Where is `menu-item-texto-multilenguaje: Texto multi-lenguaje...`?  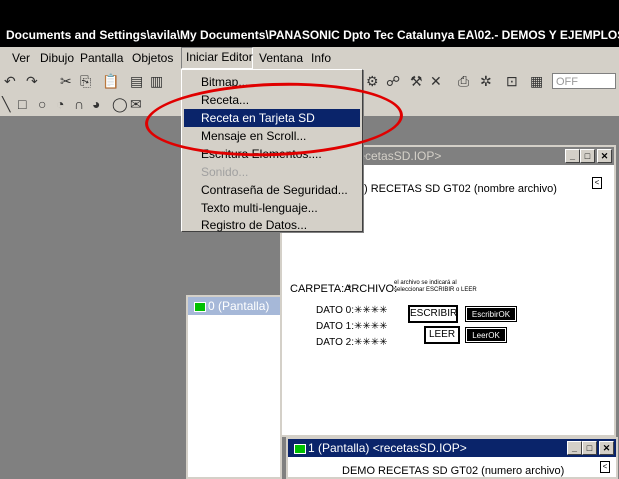 menu-item-texto-multilenguaje: Texto multi-lenguaje... is located at coordinates (272, 208).